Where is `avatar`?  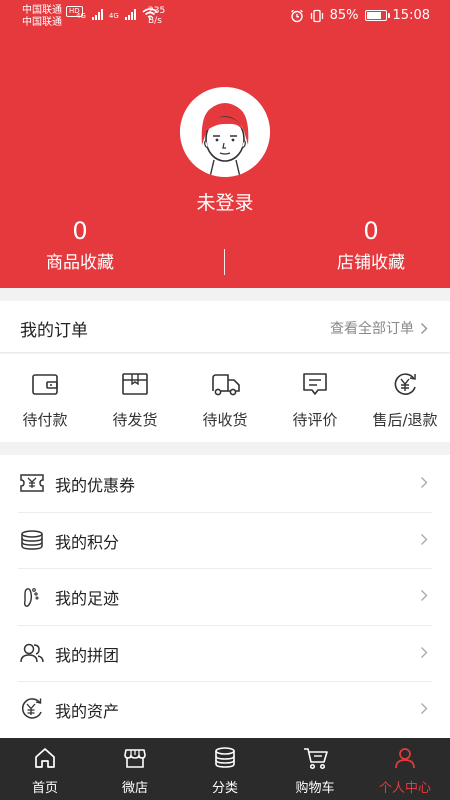
avatar is located at coordinates (225, 132).